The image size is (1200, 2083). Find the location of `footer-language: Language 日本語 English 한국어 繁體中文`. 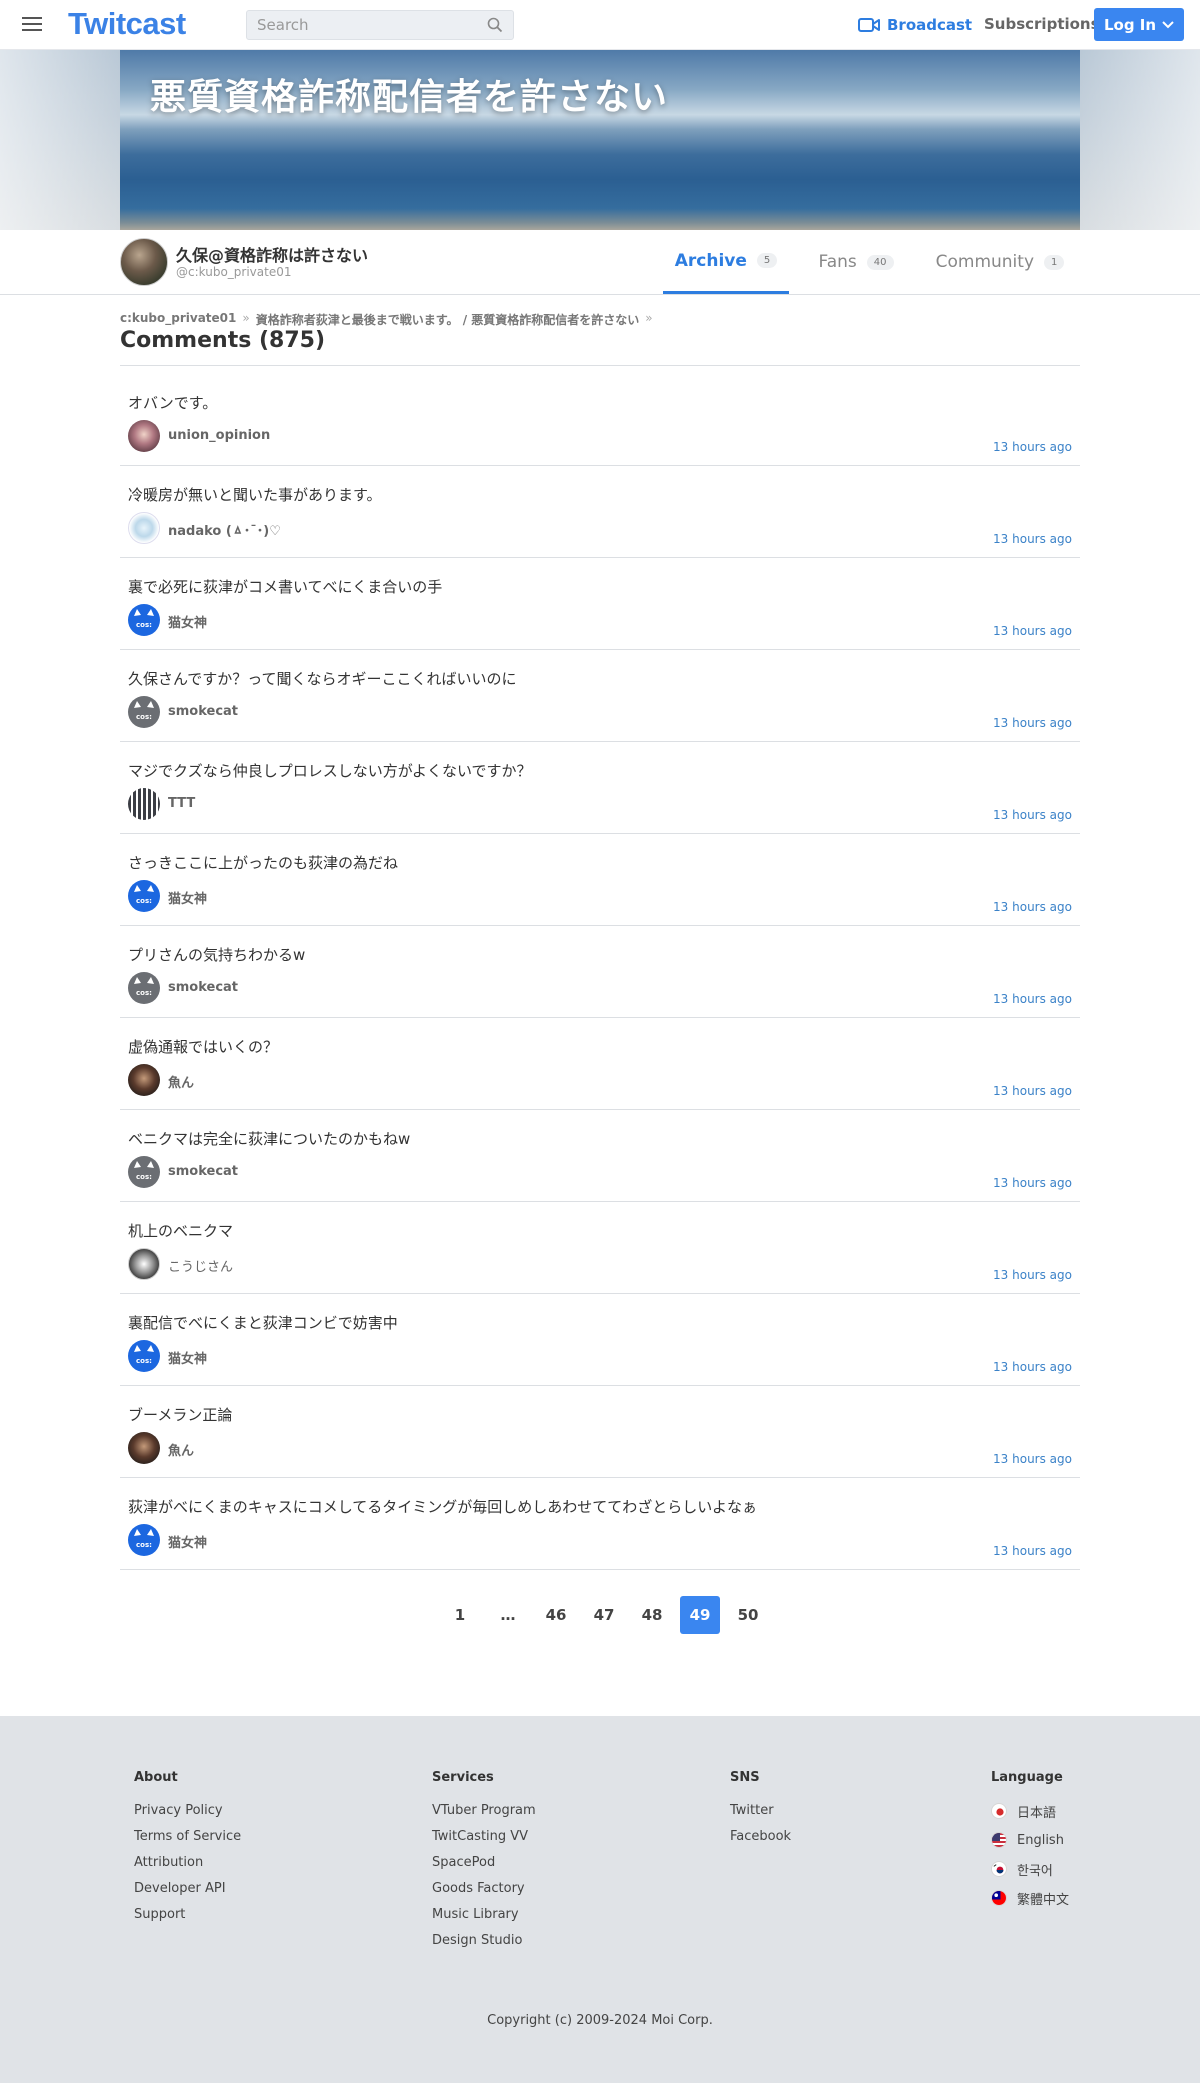

footer-language: Language 日本語 English 한국어 繁體中文 is located at coordinates (1030, 1844).